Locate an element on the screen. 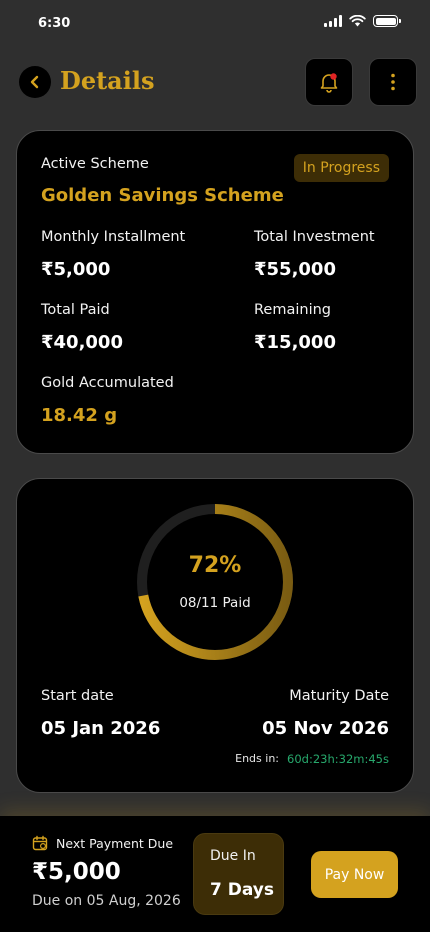 The image size is (430, 932). countdown-timer: 60d:23h:32m:45s is located at coordinates (338, 759).